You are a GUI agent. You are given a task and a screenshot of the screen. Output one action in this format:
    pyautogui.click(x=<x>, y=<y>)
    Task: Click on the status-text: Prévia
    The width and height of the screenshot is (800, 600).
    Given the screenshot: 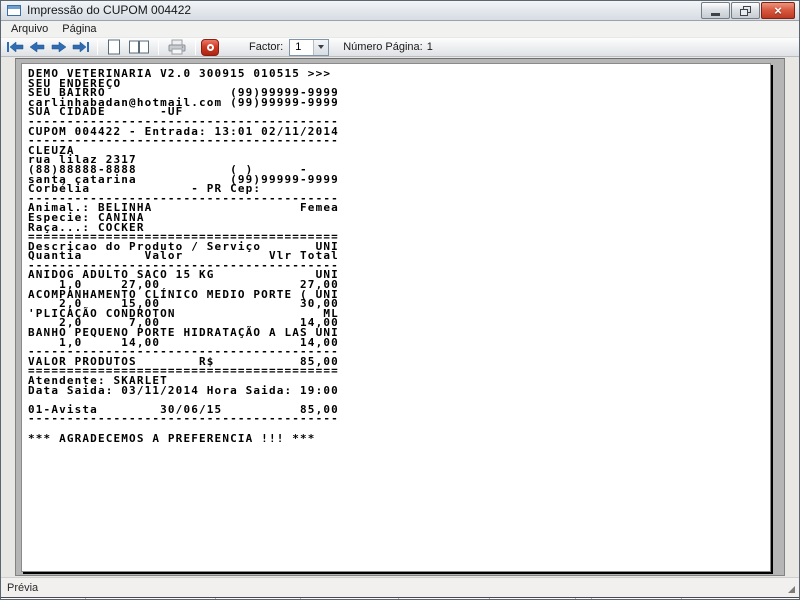 What is the action you would take?
    pyautogui.click(x=23, y=587)
    